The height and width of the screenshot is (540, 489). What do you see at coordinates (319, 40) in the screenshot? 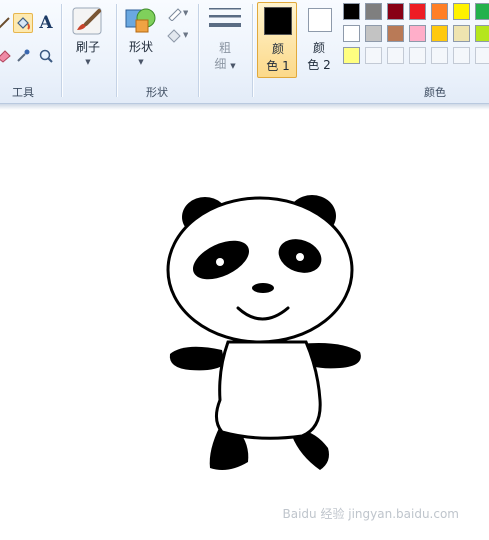
I see `color-2-button: 颜 色 2` at bounding box center [319, 40].